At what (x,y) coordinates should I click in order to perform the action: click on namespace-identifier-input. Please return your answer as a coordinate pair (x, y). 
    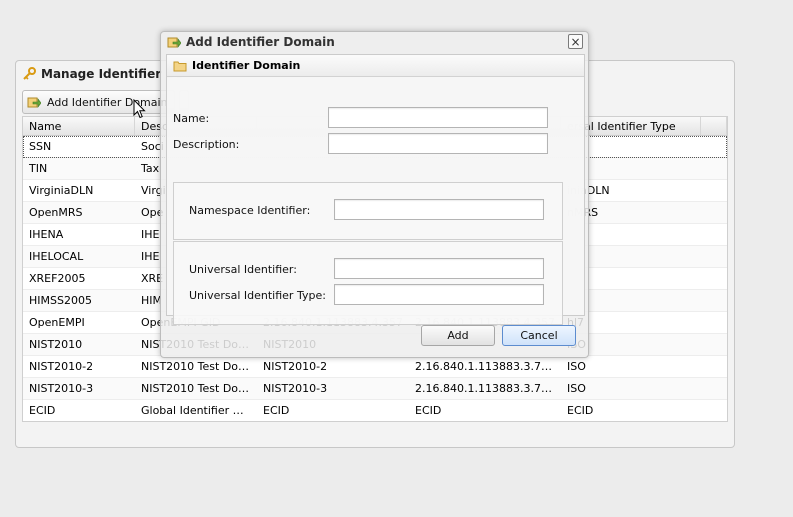
    Looking at the image, I should click on (439, 209).